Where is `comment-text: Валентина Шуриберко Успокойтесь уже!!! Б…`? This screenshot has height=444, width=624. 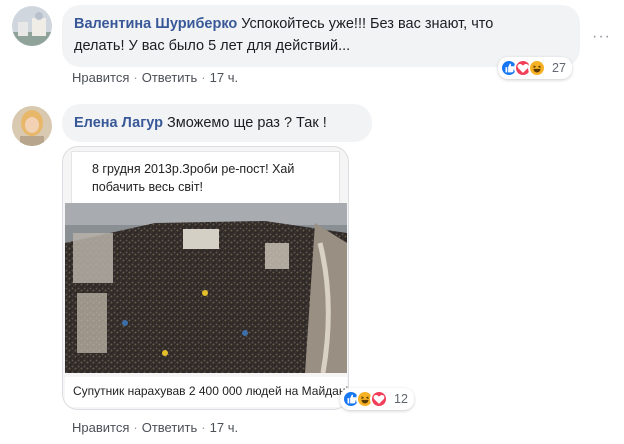 comment-text: Валентина Шуриберко Успокойтесь уже!!! Б… is located at coordinates (321, 35).